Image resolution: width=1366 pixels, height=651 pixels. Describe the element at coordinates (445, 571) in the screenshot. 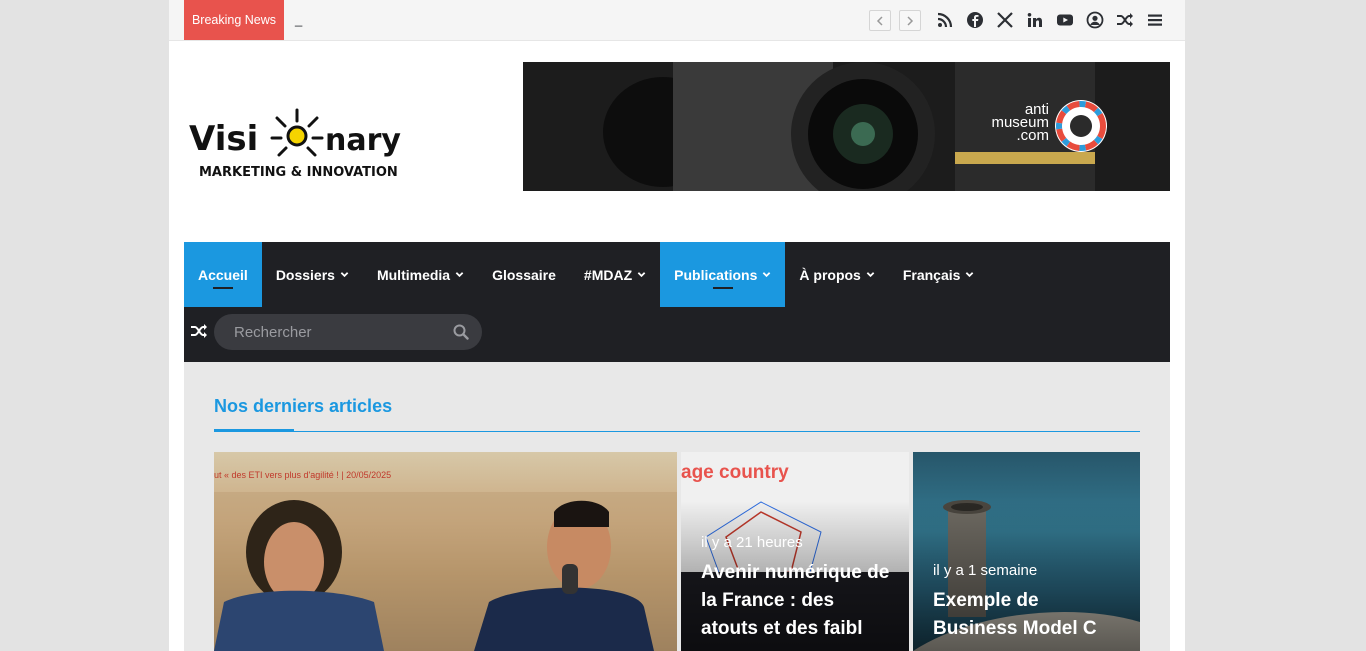

I see `conference-photo` at that location.